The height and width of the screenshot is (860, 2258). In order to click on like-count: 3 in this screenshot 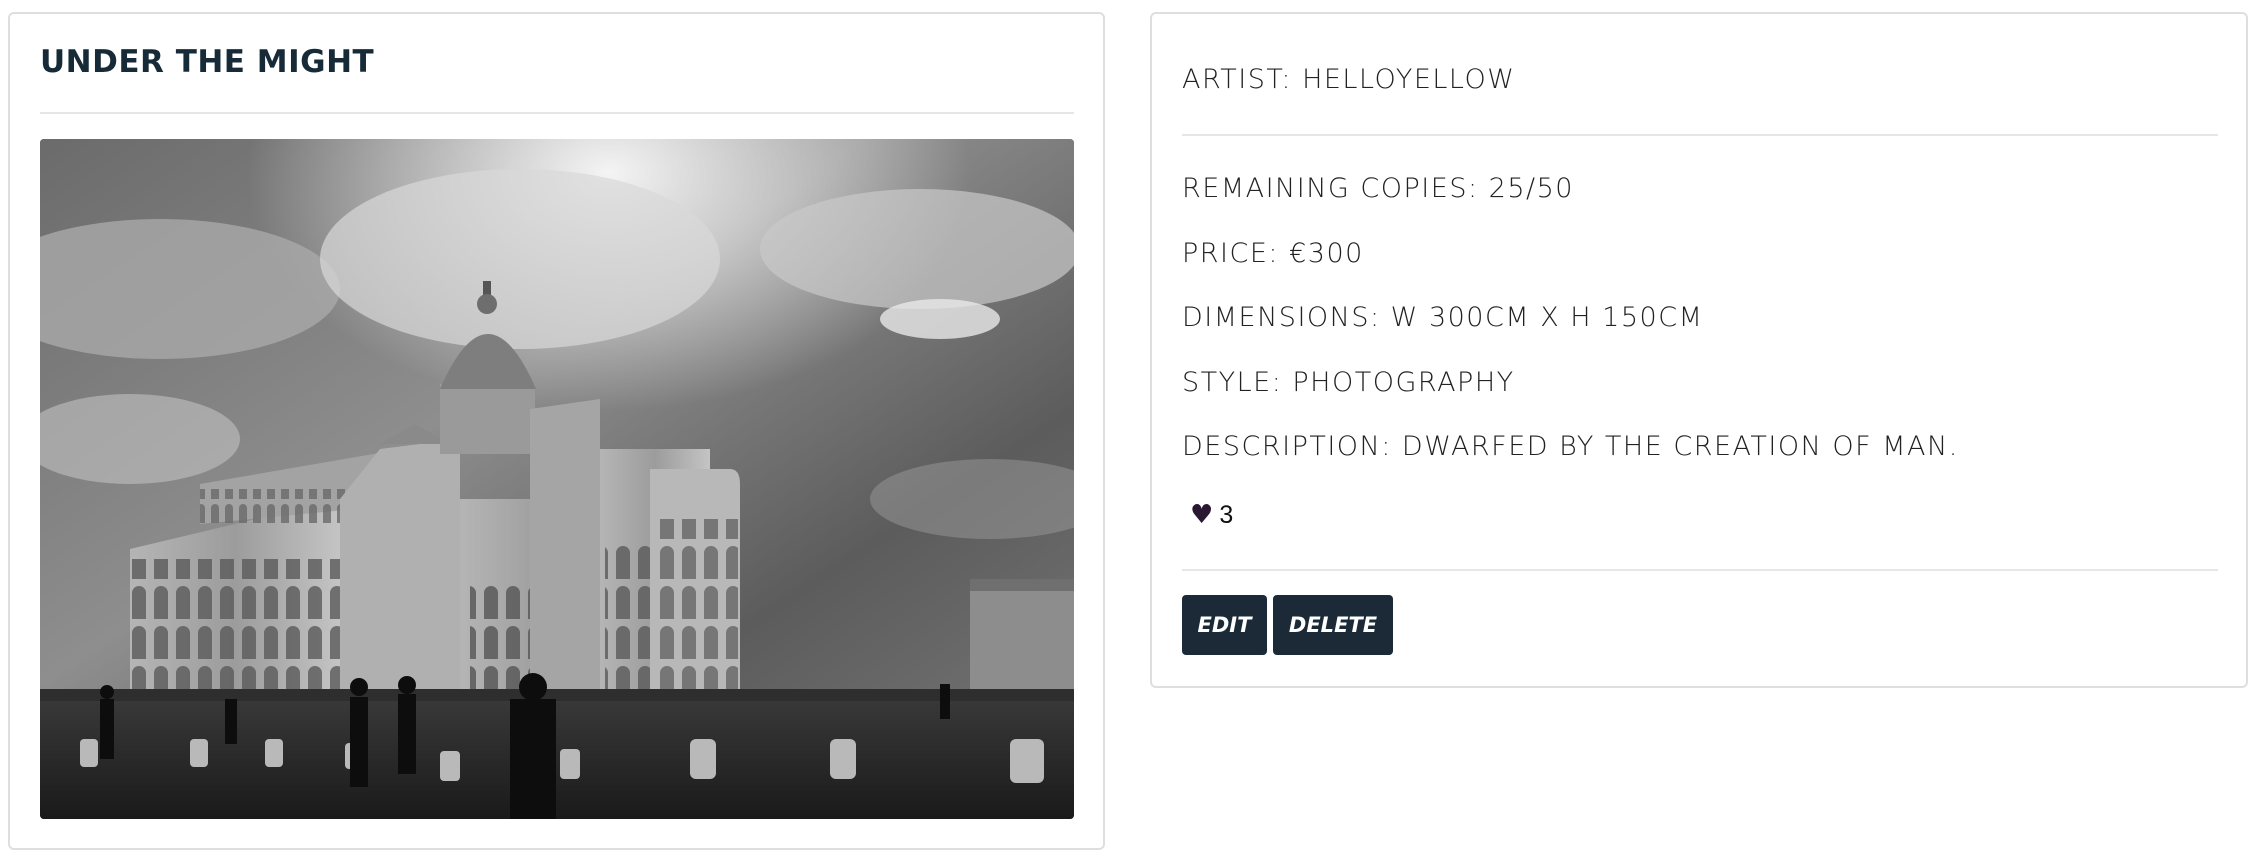, I will do `click(1226, 514)`.